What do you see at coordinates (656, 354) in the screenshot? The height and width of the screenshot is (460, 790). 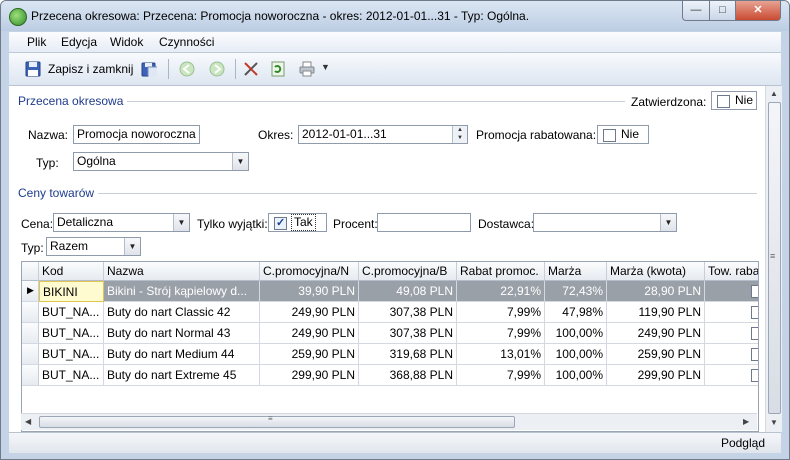 I see `cell-margin-amount: 259,90 PLN` at bounding box center [656, 354].